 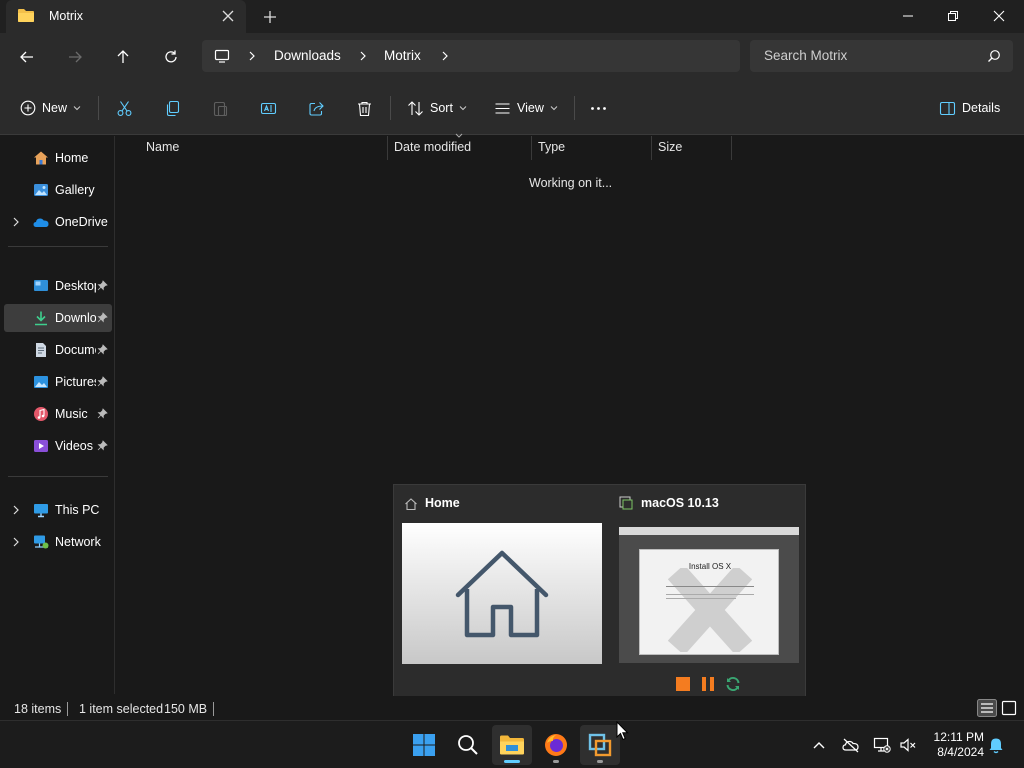 What do you see at coordinates (556, 745) in the screenshot?
I see `firefox-taskbar-button` at bounding box center [556, 745].